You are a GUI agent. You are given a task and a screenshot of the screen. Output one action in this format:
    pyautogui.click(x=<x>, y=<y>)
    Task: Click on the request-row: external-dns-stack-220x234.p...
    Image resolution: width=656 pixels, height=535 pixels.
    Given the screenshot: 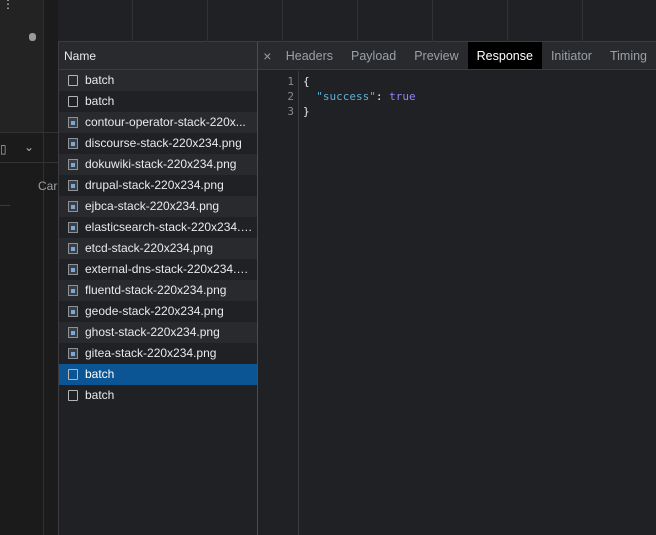 What is the action you would take?
    pyautogui.click(x=158, y=269)
    